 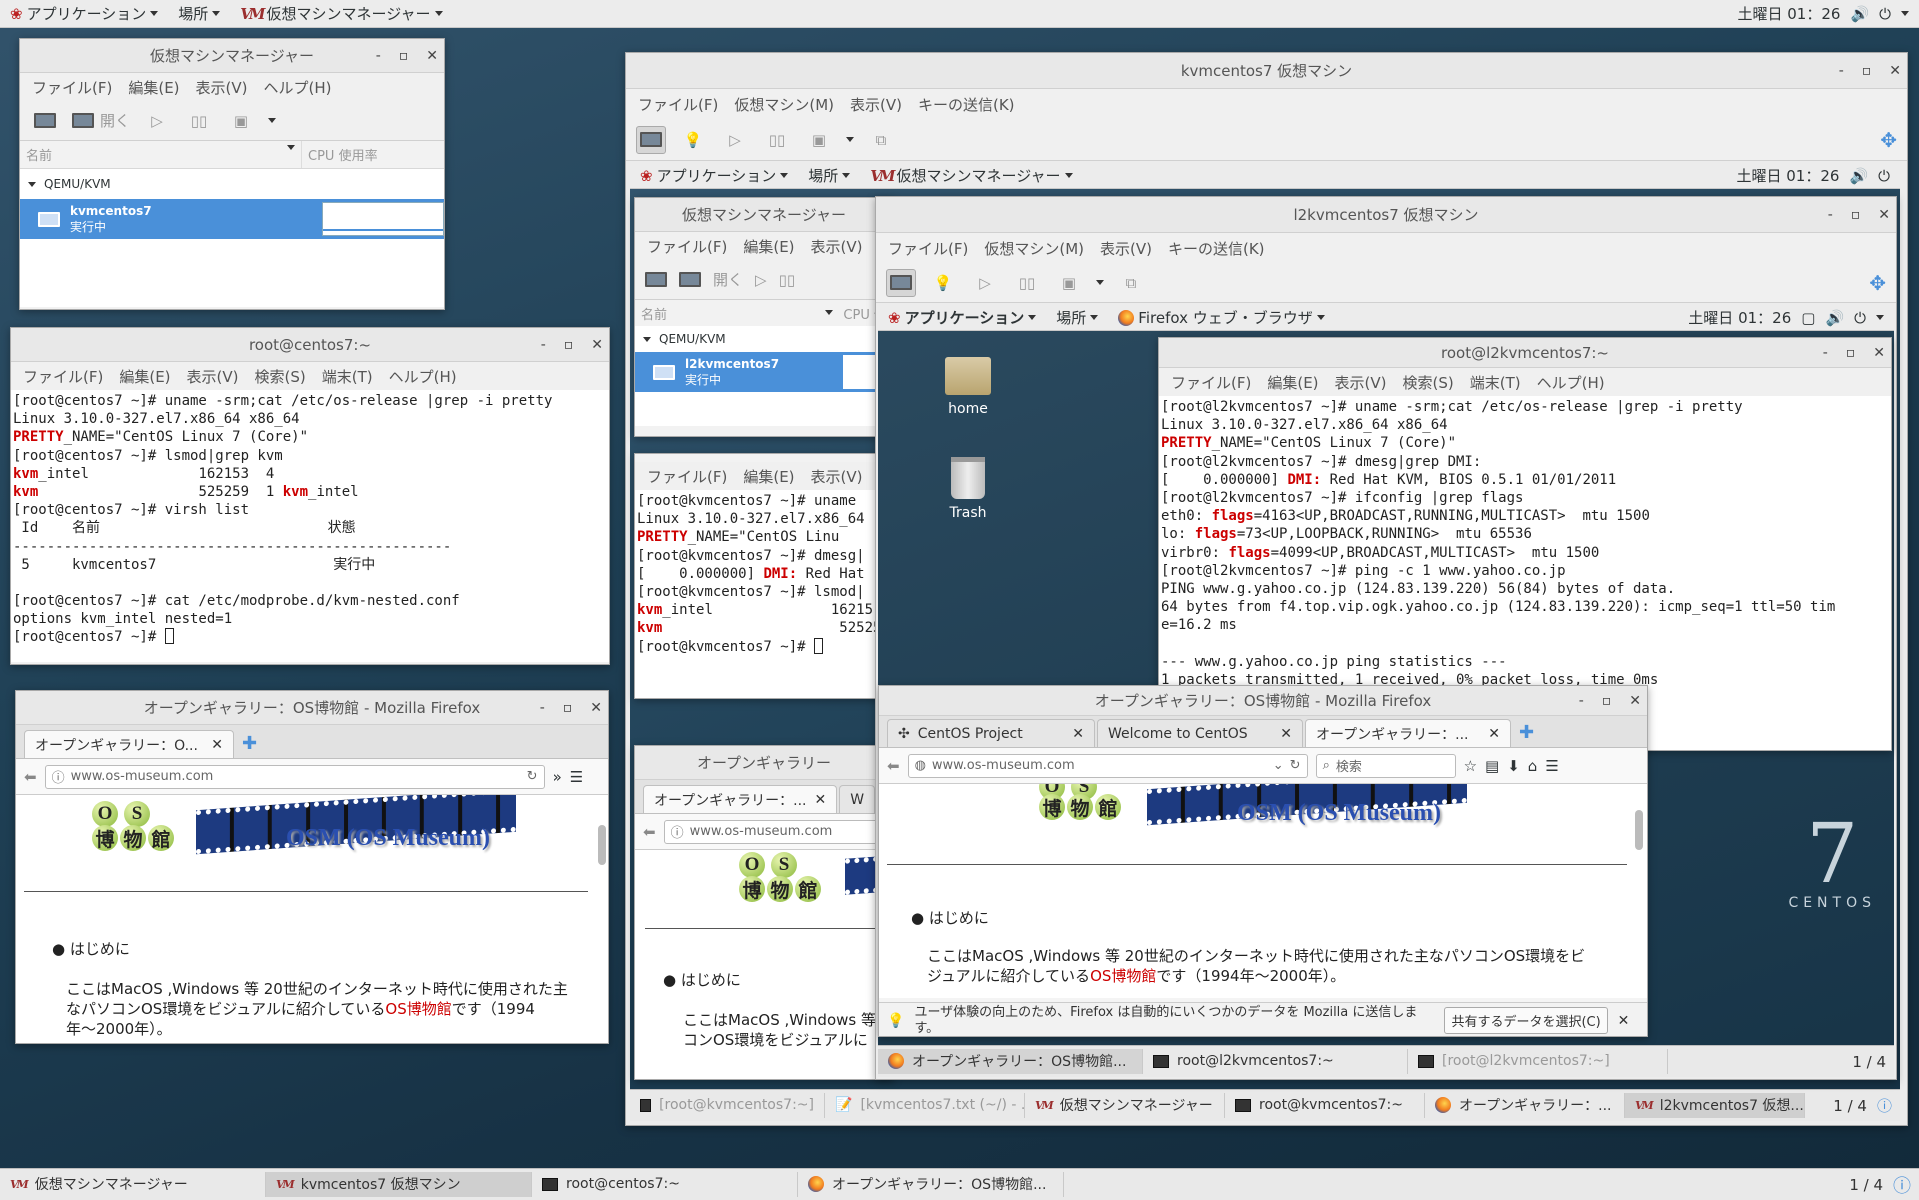 What do you see at coordinates (272, 120) in the screenshot?
I see `shutdown-menu-icon` at bounding box center [272, 120].